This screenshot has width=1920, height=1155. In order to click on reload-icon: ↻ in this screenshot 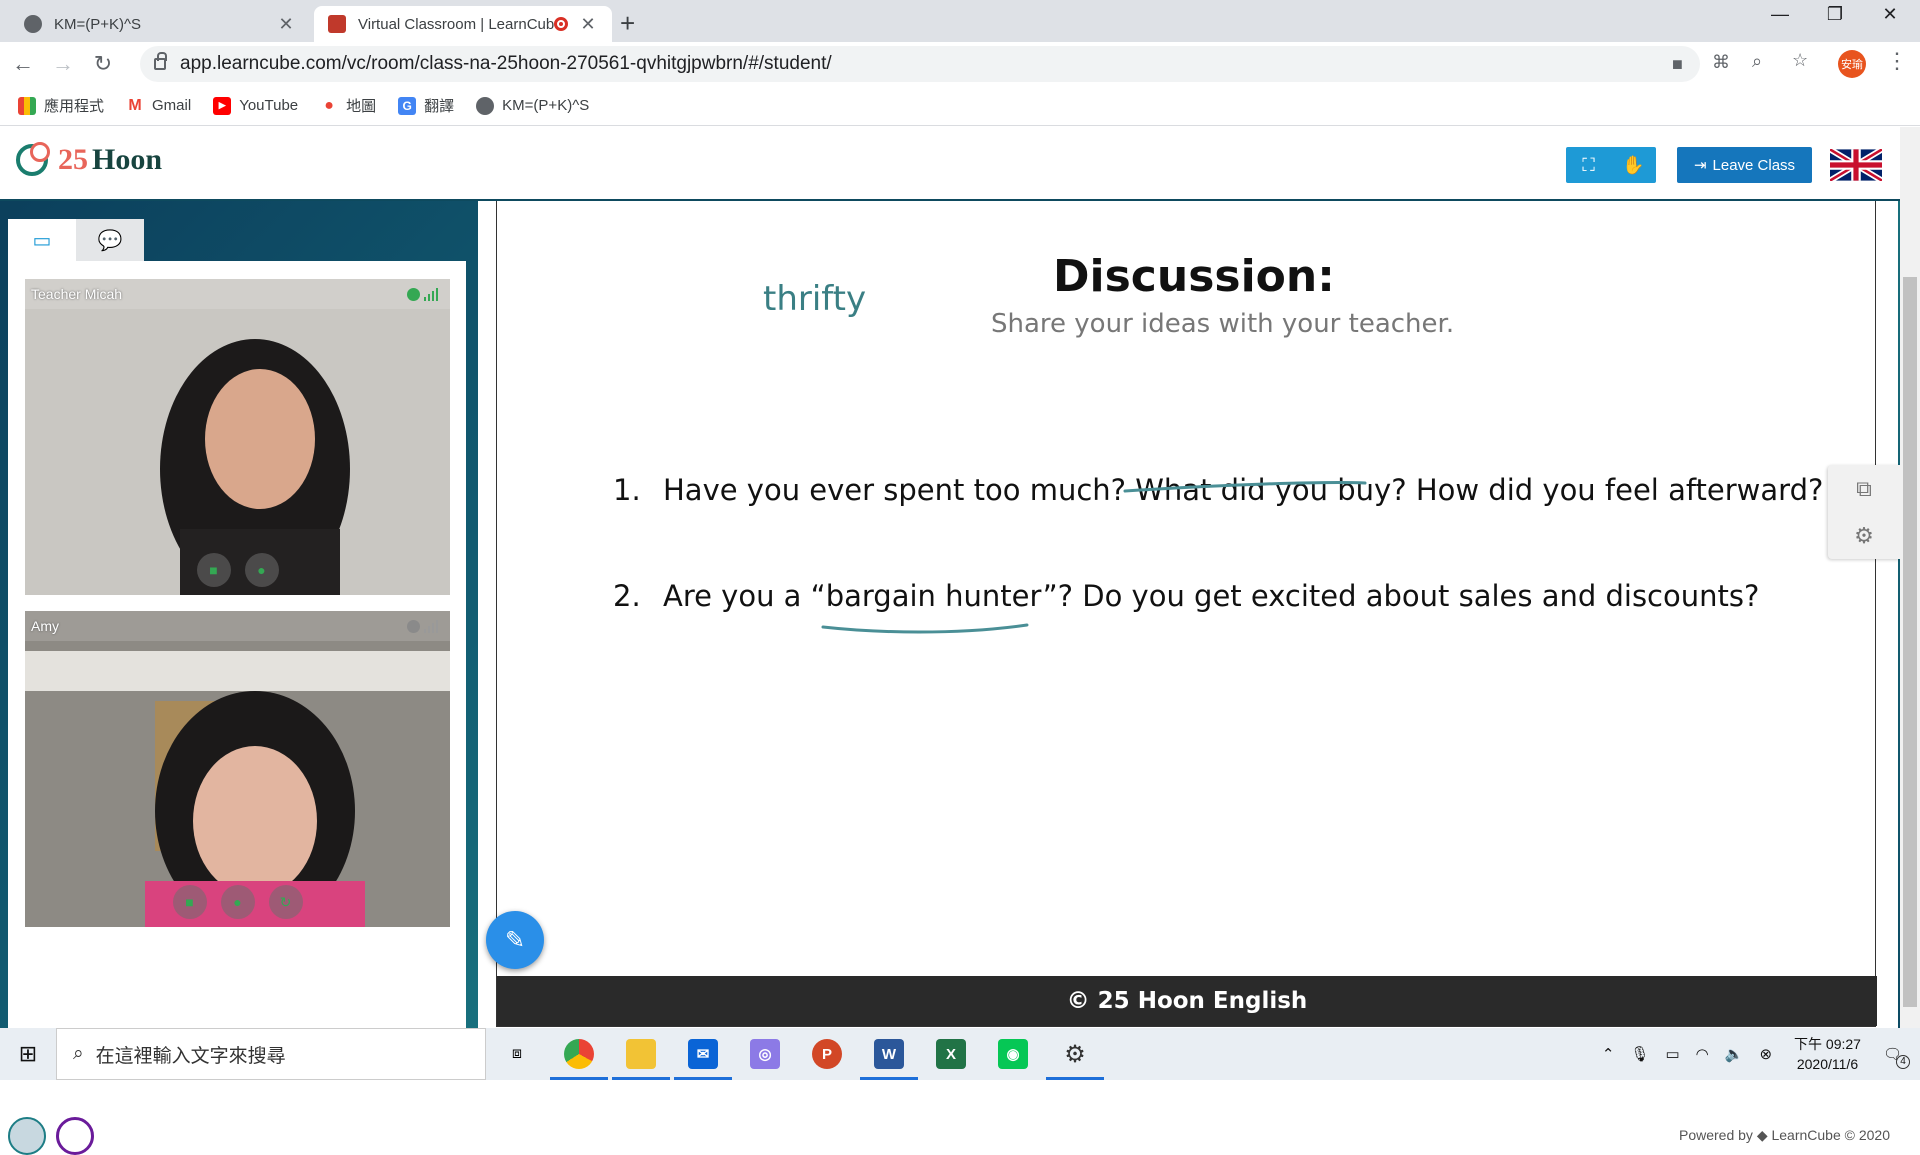, I will do `click(103, 64)`.